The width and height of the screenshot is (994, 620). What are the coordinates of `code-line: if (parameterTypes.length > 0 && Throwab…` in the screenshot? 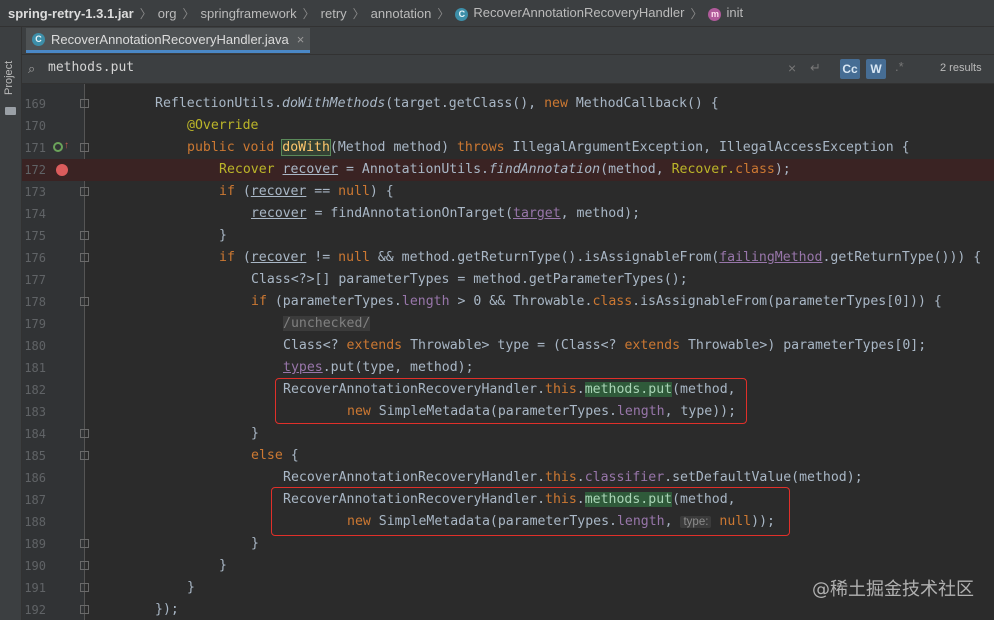 It's located at (596, 302).